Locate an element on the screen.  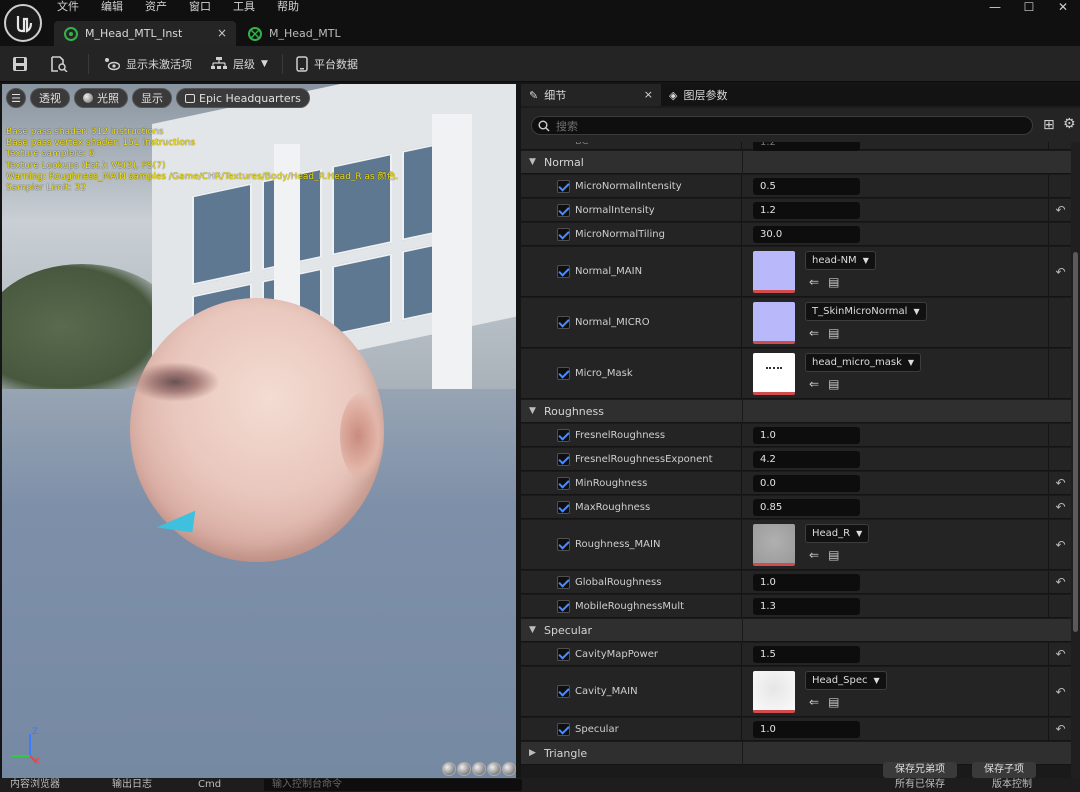
preview-scene-button: Epic Headquarters is located at coordinates (243, 98).